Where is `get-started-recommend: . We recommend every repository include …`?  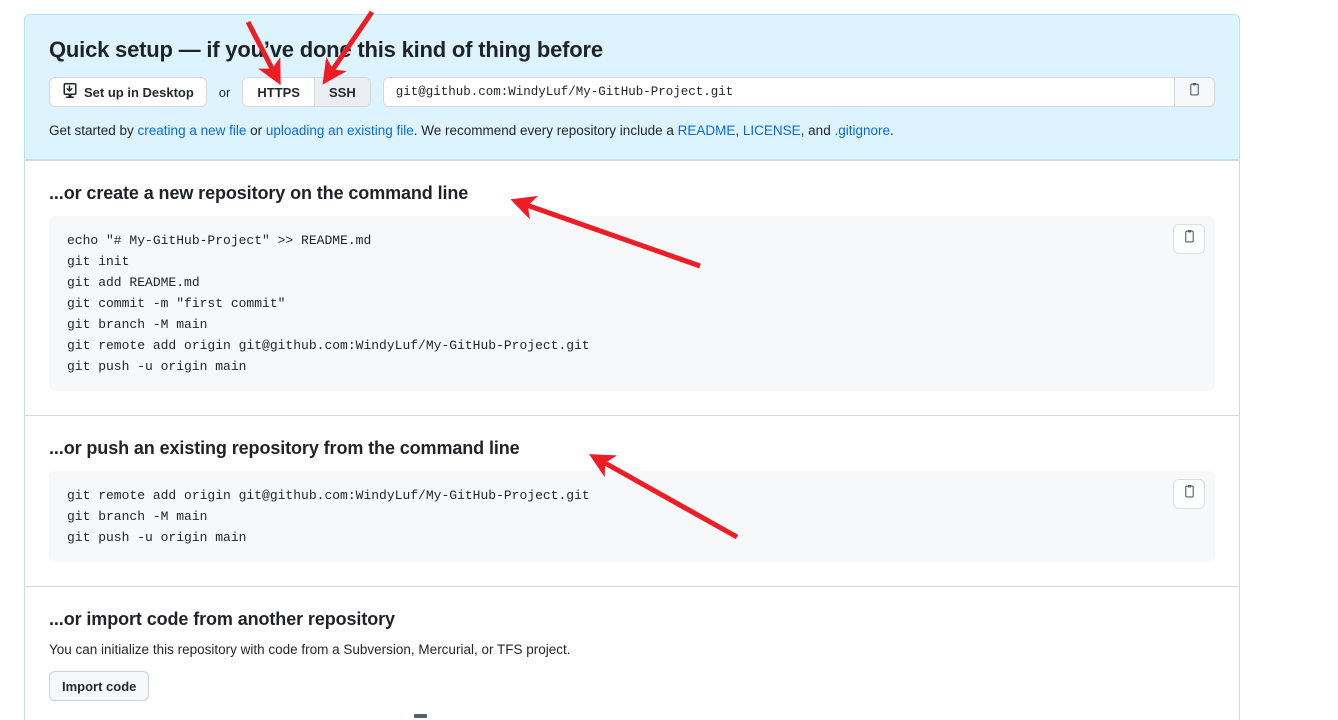
get-started-recommend: . We recommend every repository include … is located at coordinates (545, 130).